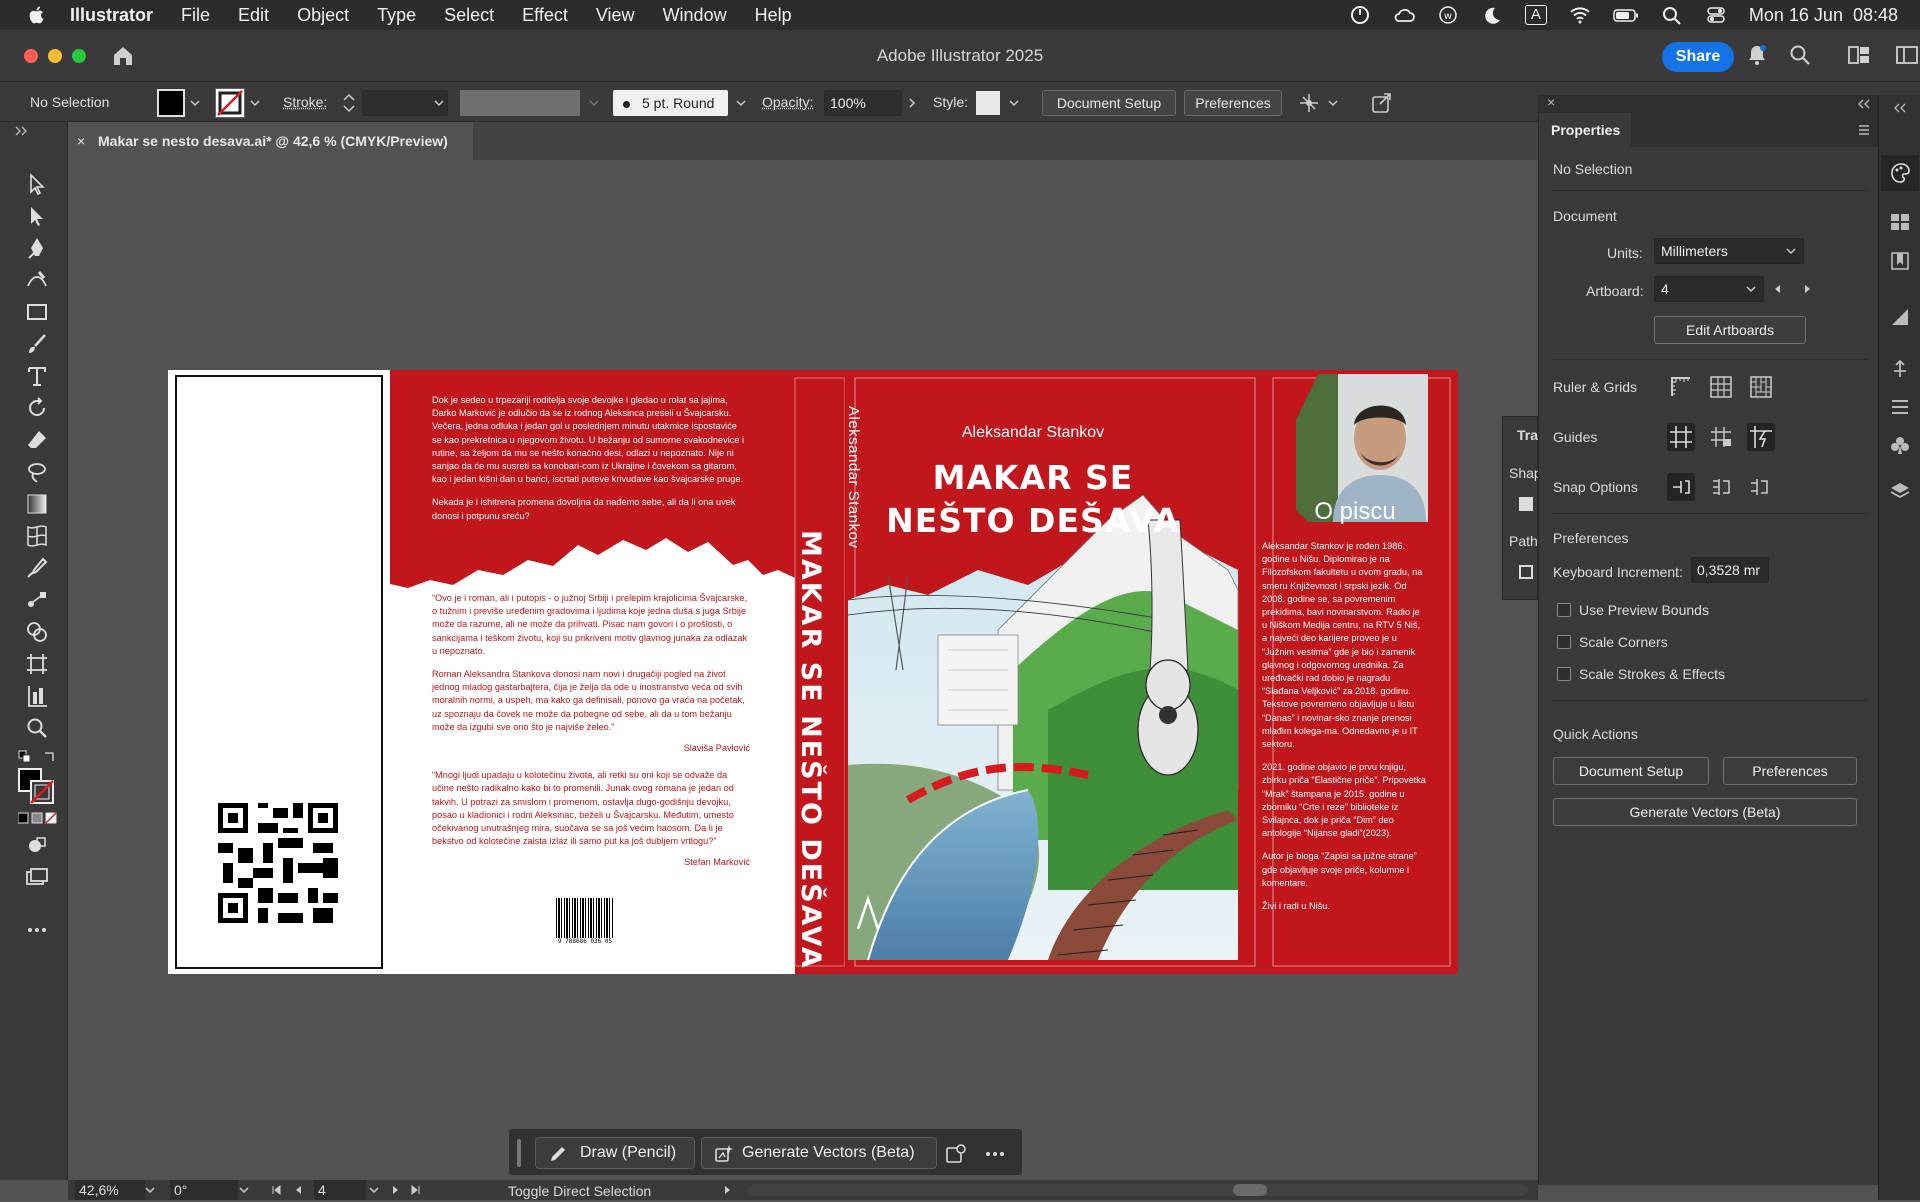 This screenshot has height=1202, width=1920. What do you see at coordinates (37, 216) in the screenshot?
I see `direct-selection-tool-icon` at bounding box center [37, 216].